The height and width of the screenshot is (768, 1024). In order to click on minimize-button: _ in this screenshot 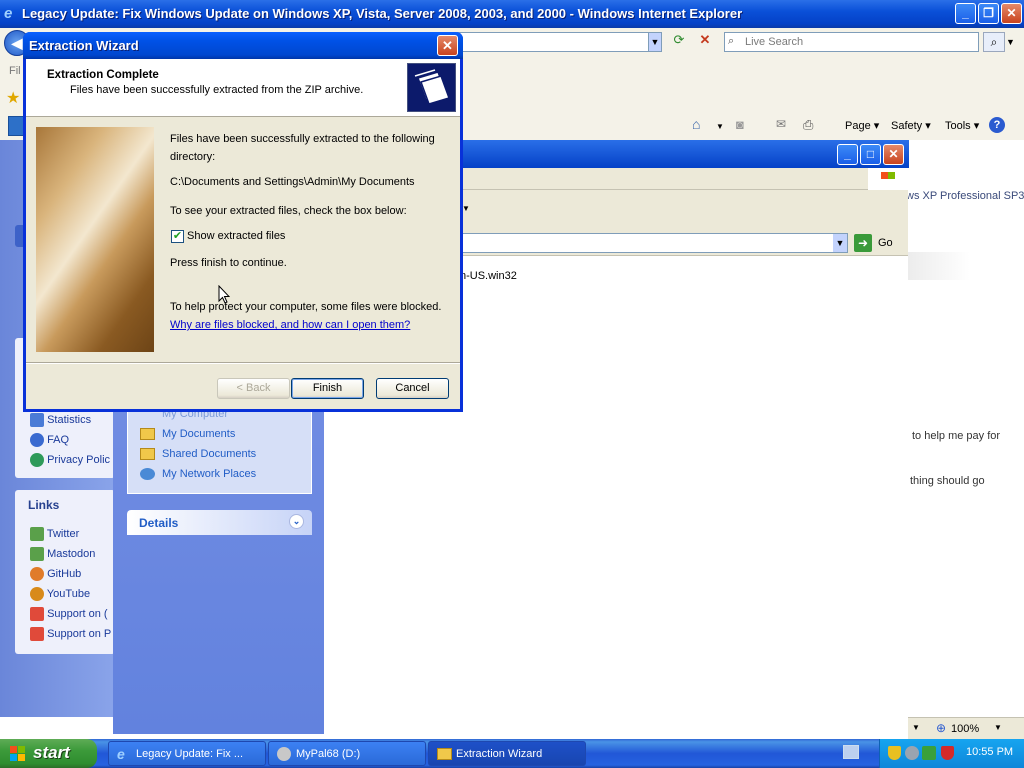, I will do `click(965, 13)`.